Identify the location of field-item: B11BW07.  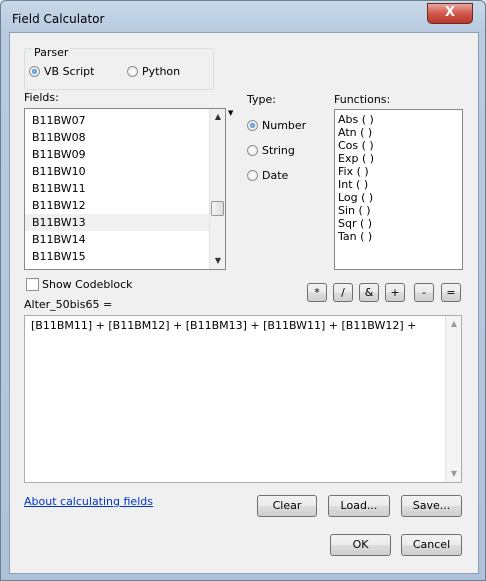
(125, 120).